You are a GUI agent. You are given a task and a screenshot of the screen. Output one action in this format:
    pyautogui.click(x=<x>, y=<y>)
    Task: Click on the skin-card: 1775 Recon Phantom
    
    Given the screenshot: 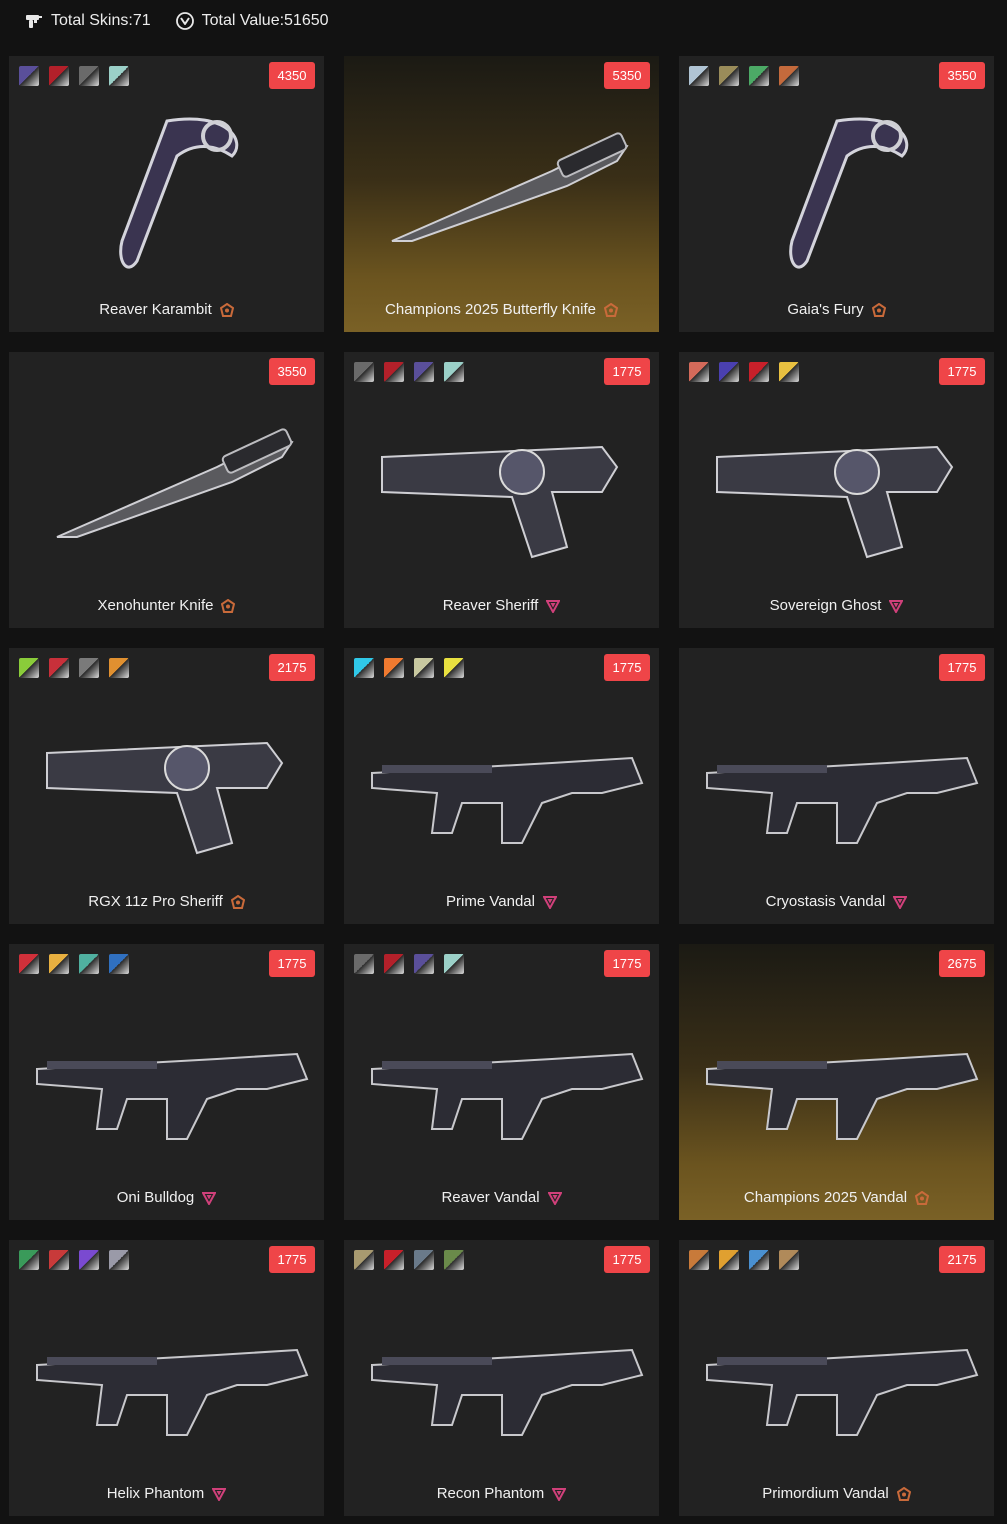 What is the action you would take?
    pyautogui.click(x=501, y=1378)
    